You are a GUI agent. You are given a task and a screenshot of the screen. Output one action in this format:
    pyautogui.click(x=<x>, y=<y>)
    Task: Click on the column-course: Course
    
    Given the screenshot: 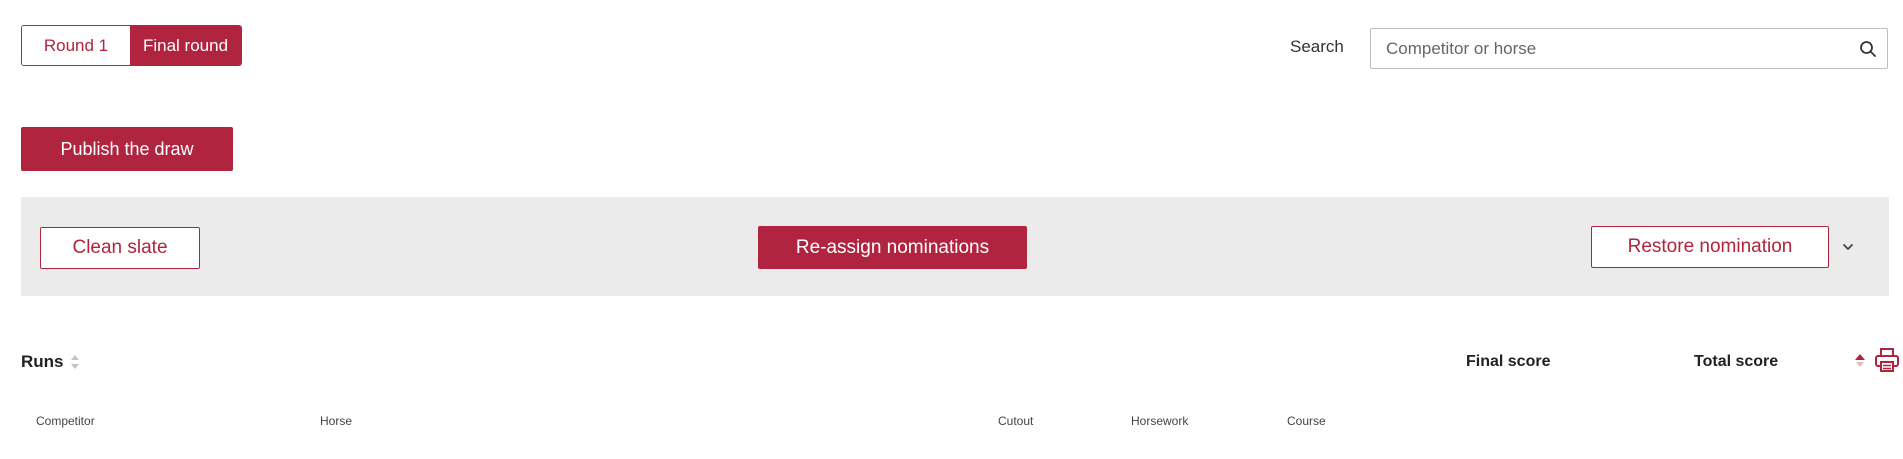 What is the action you would take?
    pyautogui.click(x=1306, y=421)
    